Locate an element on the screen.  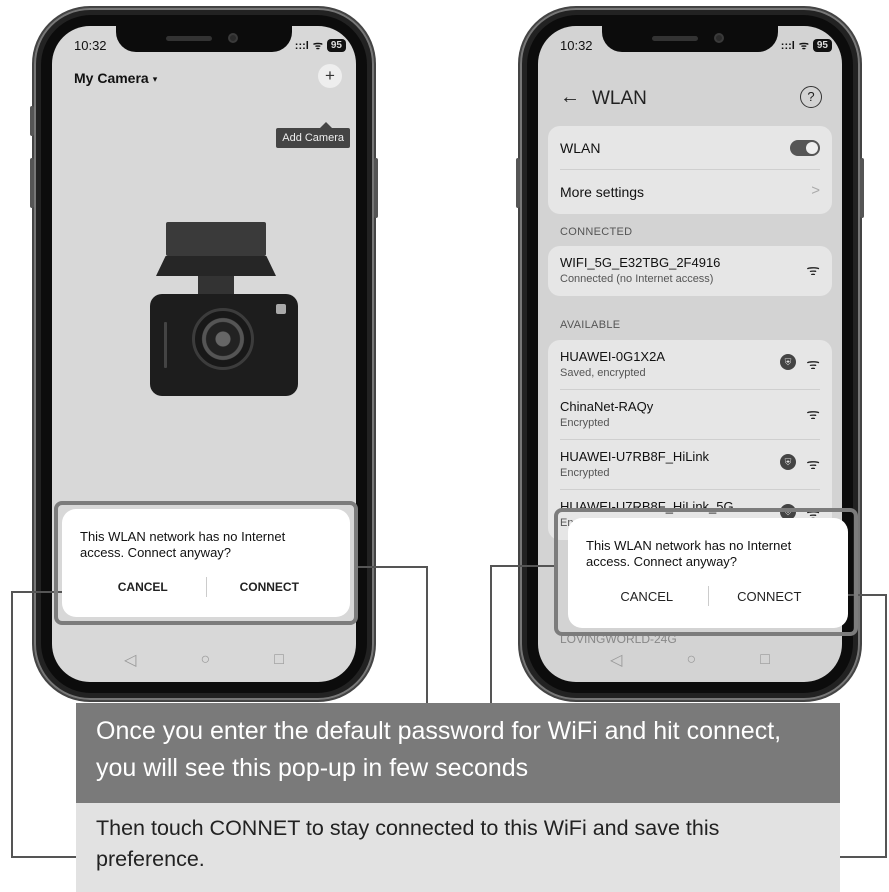
app-bar: My Camera ▾ + is located at coordinates (204, 78).